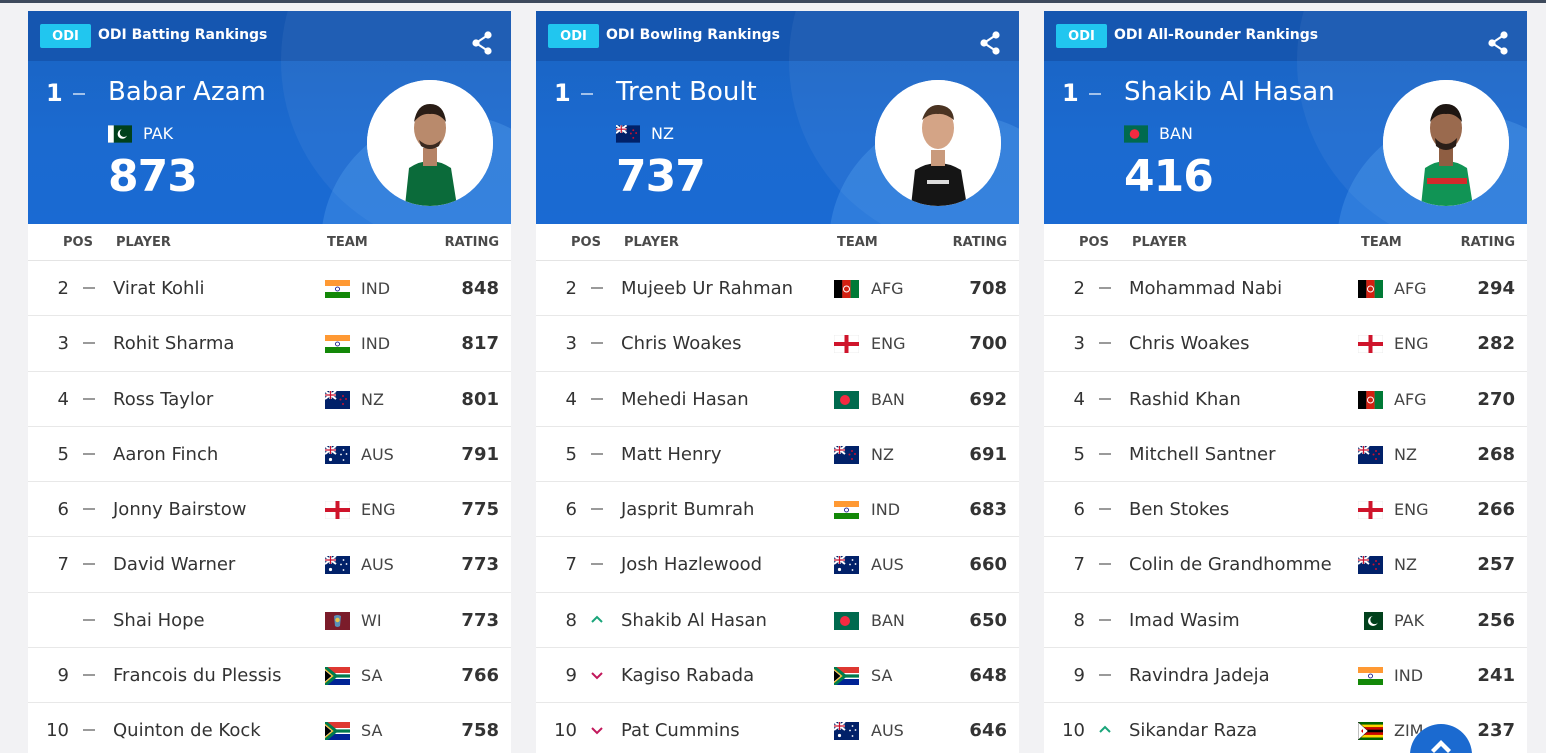 The image size is (1546, 753). I want to click on ranking-row: 2 Virat Kohli IND 848, so click(269, 289).